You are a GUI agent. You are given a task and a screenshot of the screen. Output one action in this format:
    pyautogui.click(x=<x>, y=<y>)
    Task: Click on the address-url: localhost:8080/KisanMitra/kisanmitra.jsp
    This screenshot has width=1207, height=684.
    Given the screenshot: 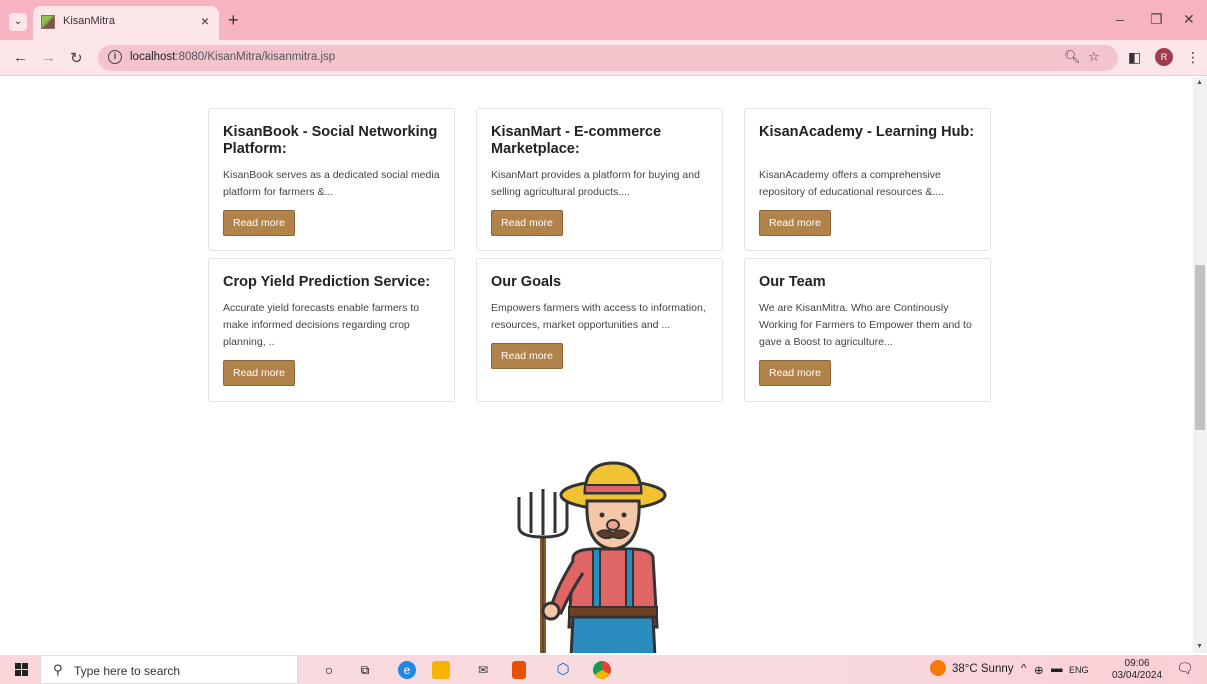 What is the action you would take?
    pyautogui.click(x=233, y=57)
    